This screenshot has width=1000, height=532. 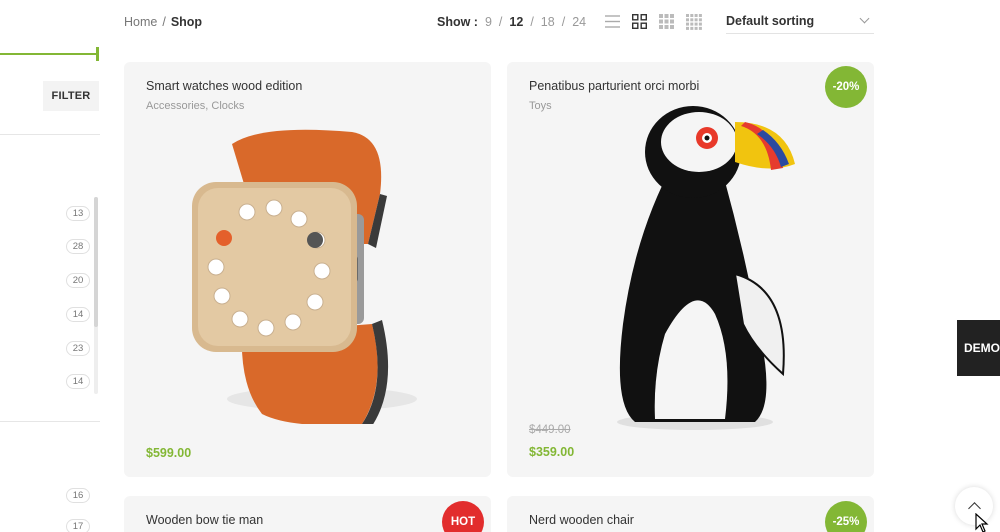 I want to click on mouse-cursor-icon, so click(x=982, y=522).